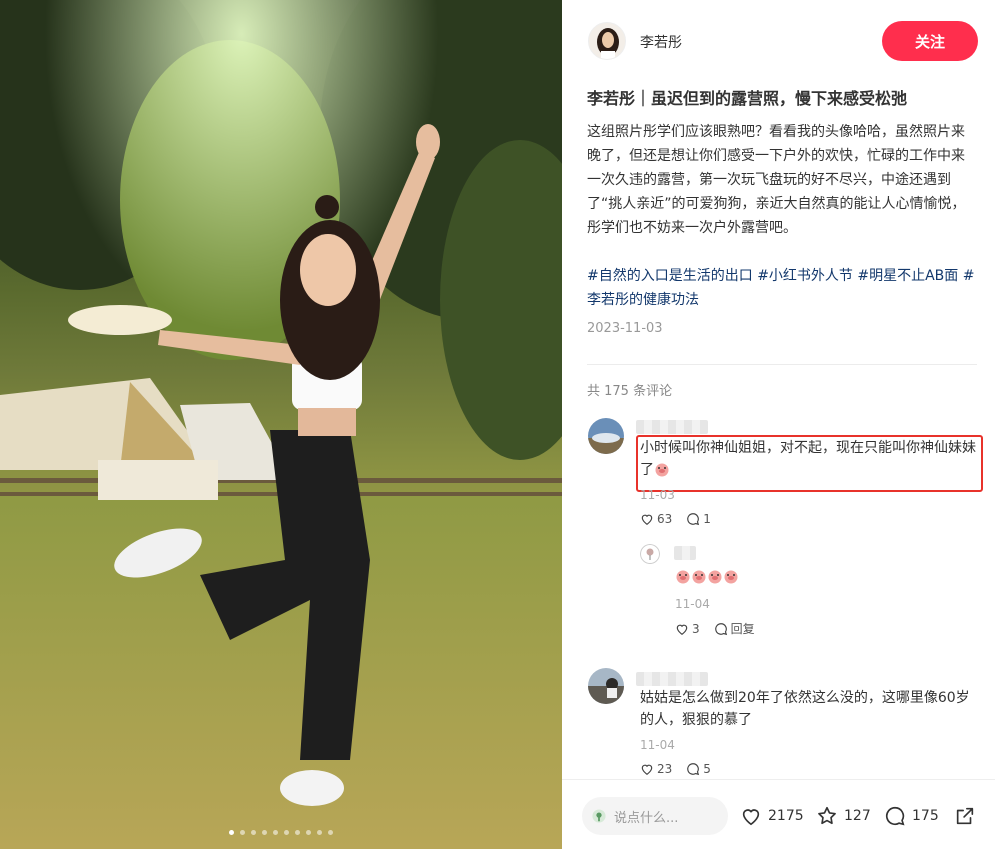 Image resolution: width=995 pixels, height=849 pixels. Describe the element at coordinates (707, 577) in the screenshot. I see `reply-text` at that location.